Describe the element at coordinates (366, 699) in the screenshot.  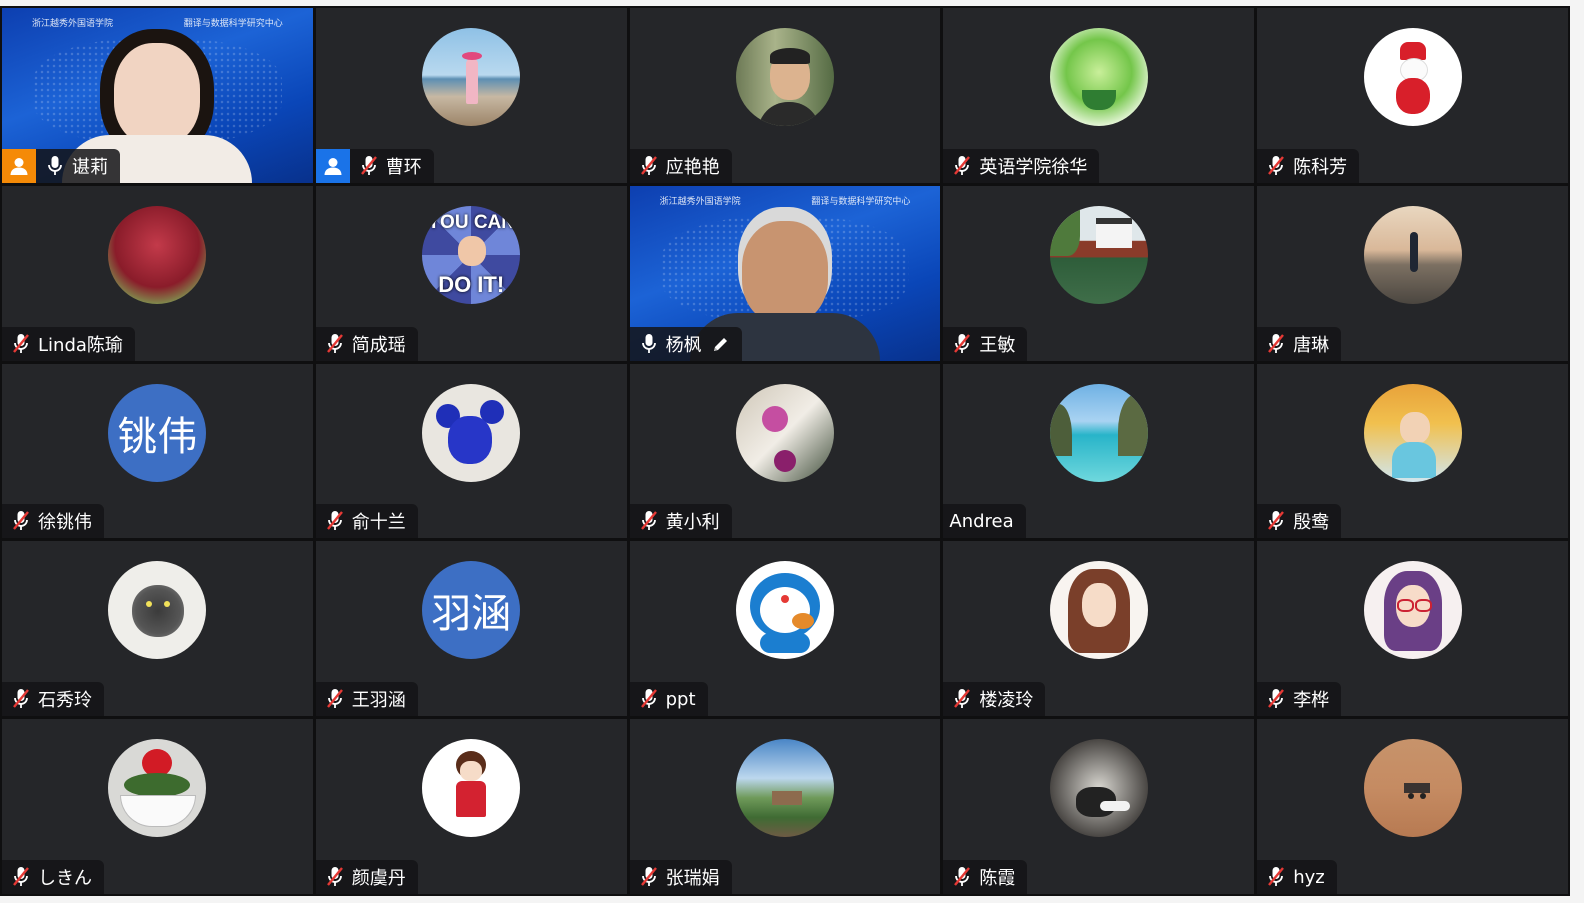
I see `participant-name-bar: 王羽涵` at that location.